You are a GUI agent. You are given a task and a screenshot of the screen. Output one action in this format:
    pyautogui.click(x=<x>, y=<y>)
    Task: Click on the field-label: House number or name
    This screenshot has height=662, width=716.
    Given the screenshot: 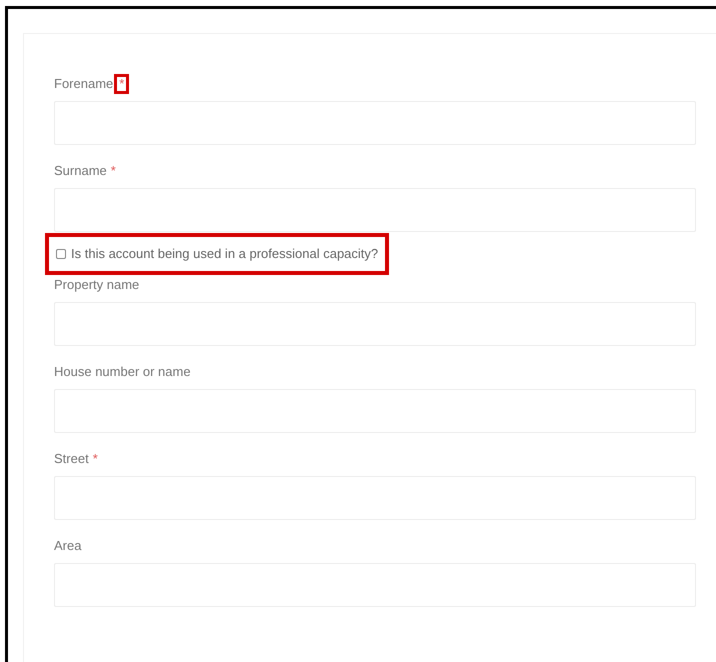 What is the action you would take?
    pyautogui.click(x=122, y=372)
    